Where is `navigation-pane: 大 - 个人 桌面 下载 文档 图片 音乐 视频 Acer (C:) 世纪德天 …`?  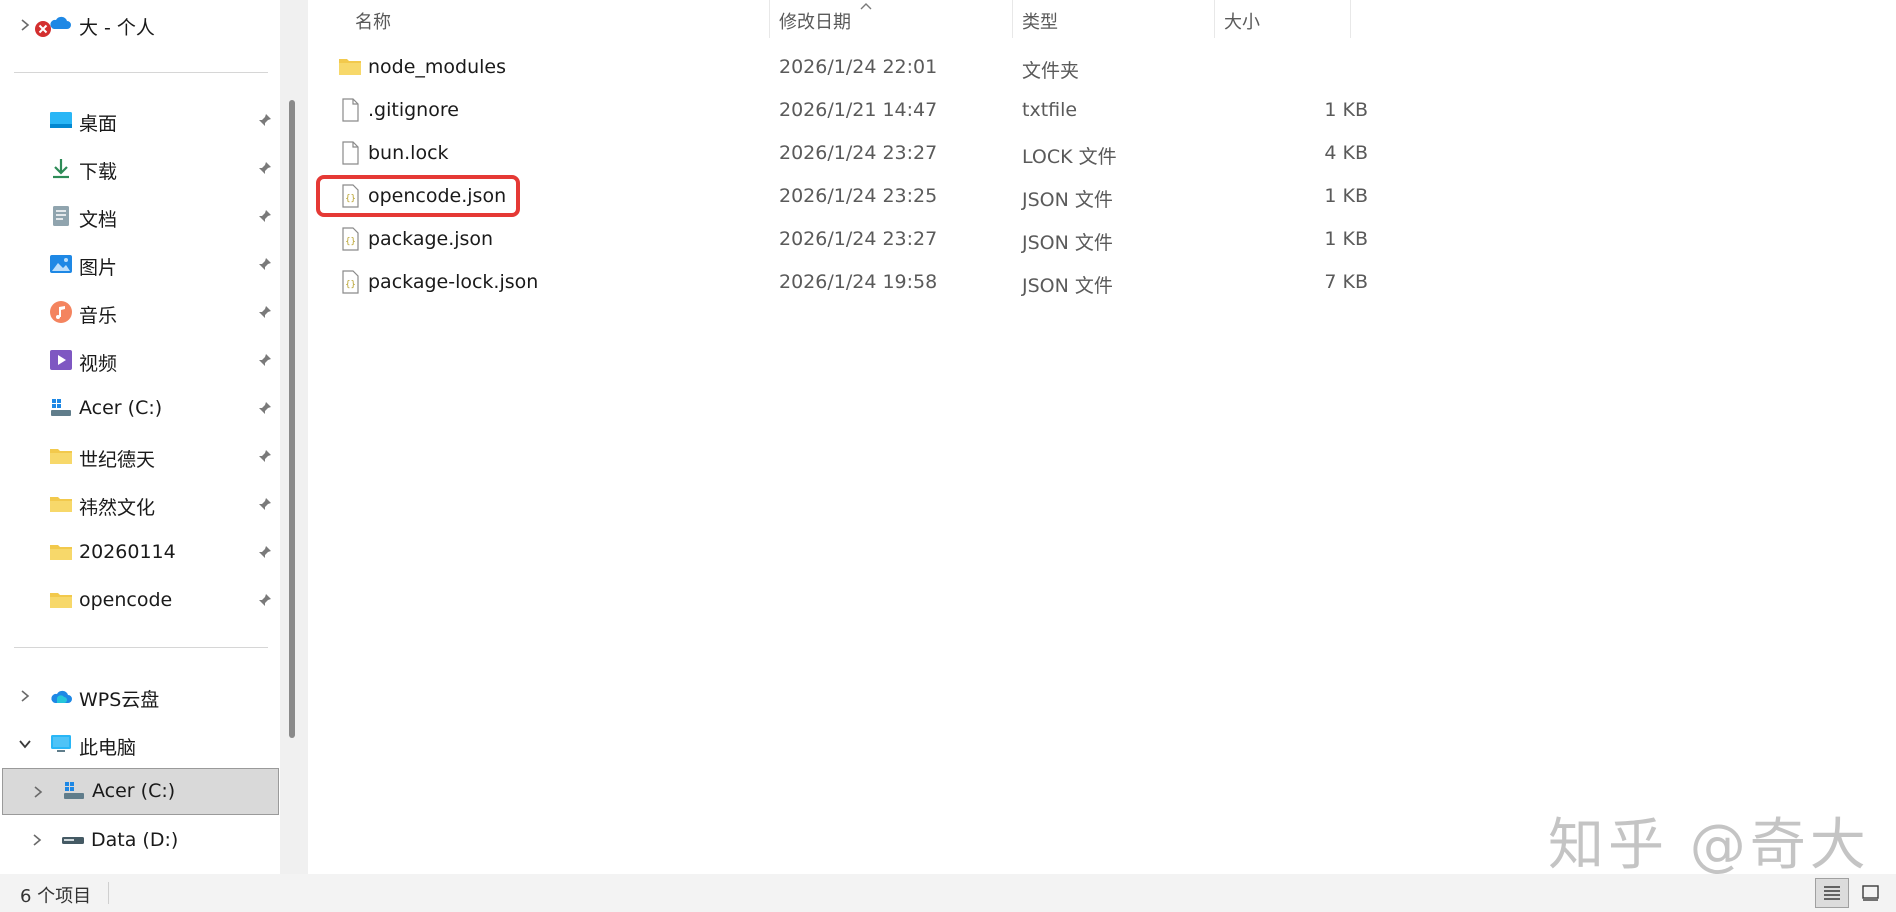
navigation-pane: 大 - 个人 桌面 下载 文档 图片 音乐 视频 Acer (C:) 世纪德天 … is located at coordinates (145, 437).